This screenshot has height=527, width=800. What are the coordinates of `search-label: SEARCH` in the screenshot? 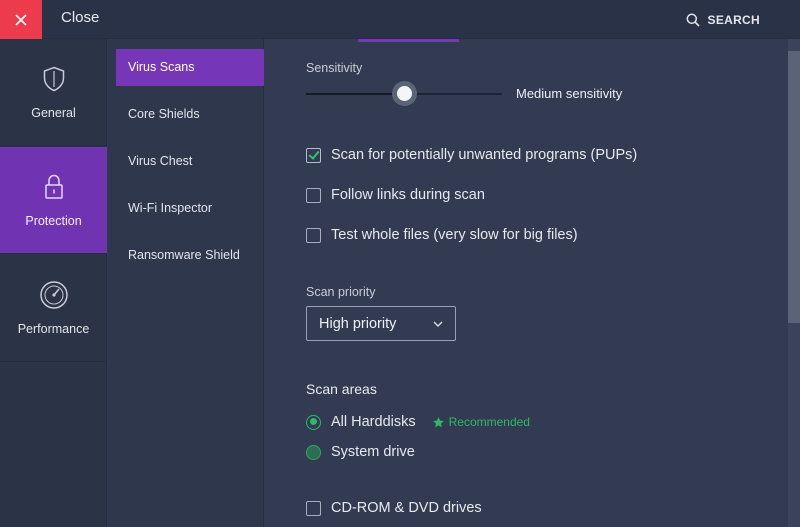 It's located at (733, 19).